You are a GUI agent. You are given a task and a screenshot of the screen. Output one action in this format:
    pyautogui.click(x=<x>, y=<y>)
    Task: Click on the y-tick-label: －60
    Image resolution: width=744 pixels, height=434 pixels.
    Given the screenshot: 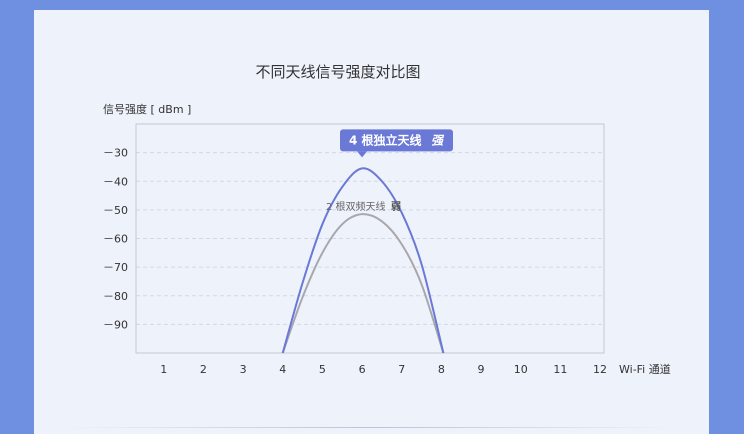 What is the action you would take?
    pyautogui.click(x=115, y=239)
    